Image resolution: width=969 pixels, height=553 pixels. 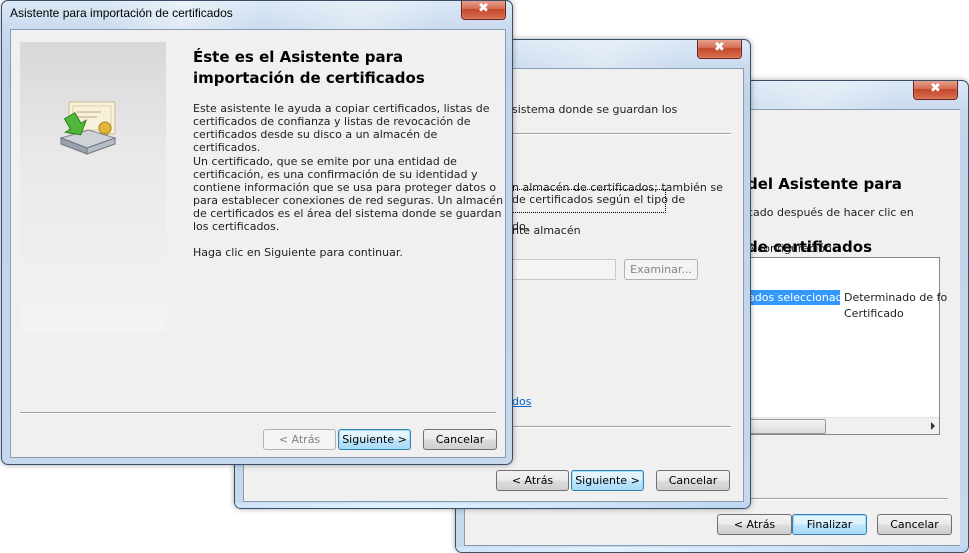 I want to click on store-path-field, so click(x=564, y=269).